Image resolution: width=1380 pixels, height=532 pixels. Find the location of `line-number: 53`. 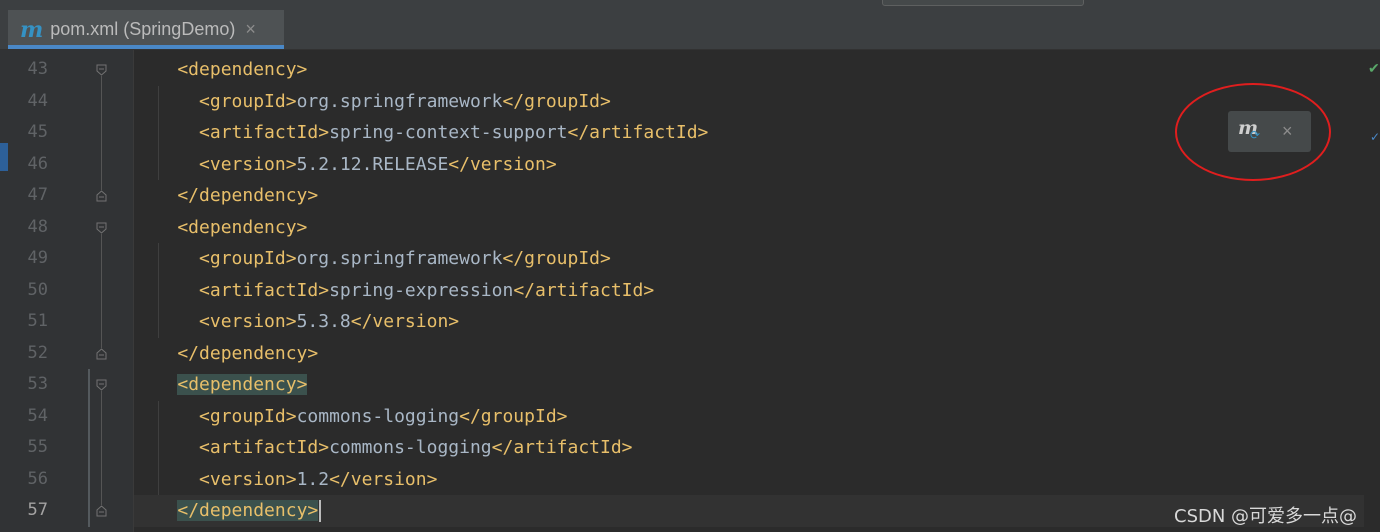

line-number: 53 is located at coordinates (37, 384).